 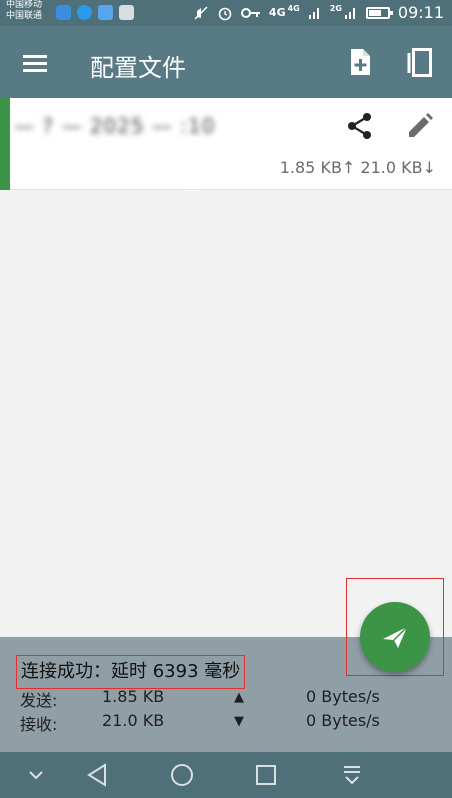 I want to click on network-type-1: 4G, so click(x=277, y=12).